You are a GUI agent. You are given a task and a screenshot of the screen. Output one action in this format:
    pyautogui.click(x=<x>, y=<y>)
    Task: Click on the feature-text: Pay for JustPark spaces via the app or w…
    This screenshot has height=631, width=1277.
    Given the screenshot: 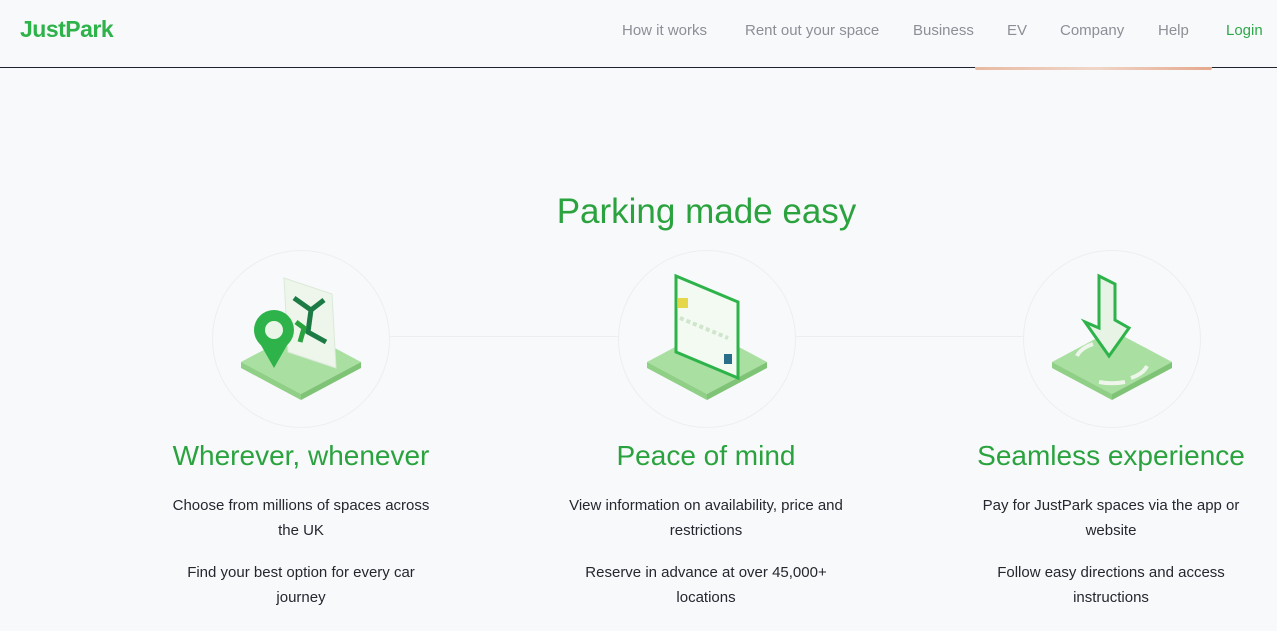 What is the action you would take?
    pyautogui.click(x=1111, y=518)
    